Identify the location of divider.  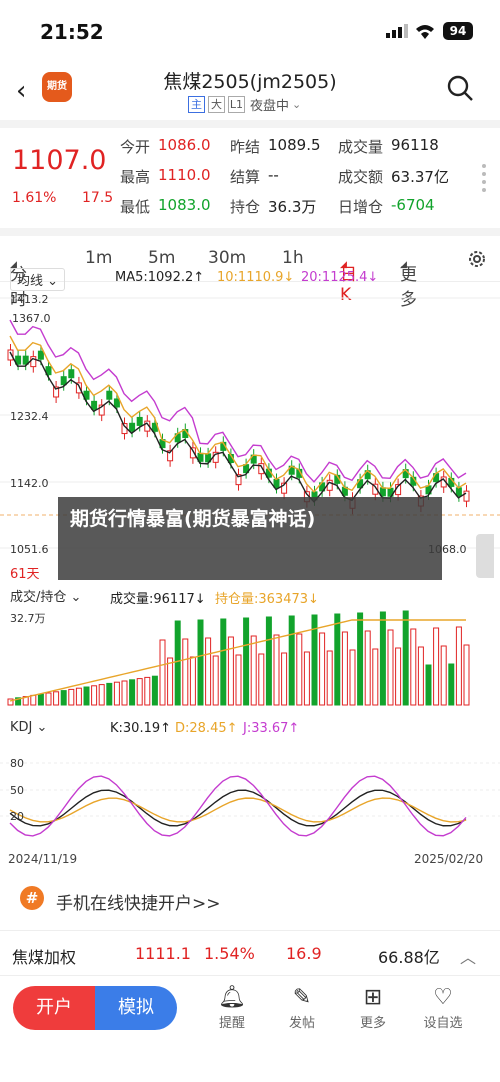
(250, 232).